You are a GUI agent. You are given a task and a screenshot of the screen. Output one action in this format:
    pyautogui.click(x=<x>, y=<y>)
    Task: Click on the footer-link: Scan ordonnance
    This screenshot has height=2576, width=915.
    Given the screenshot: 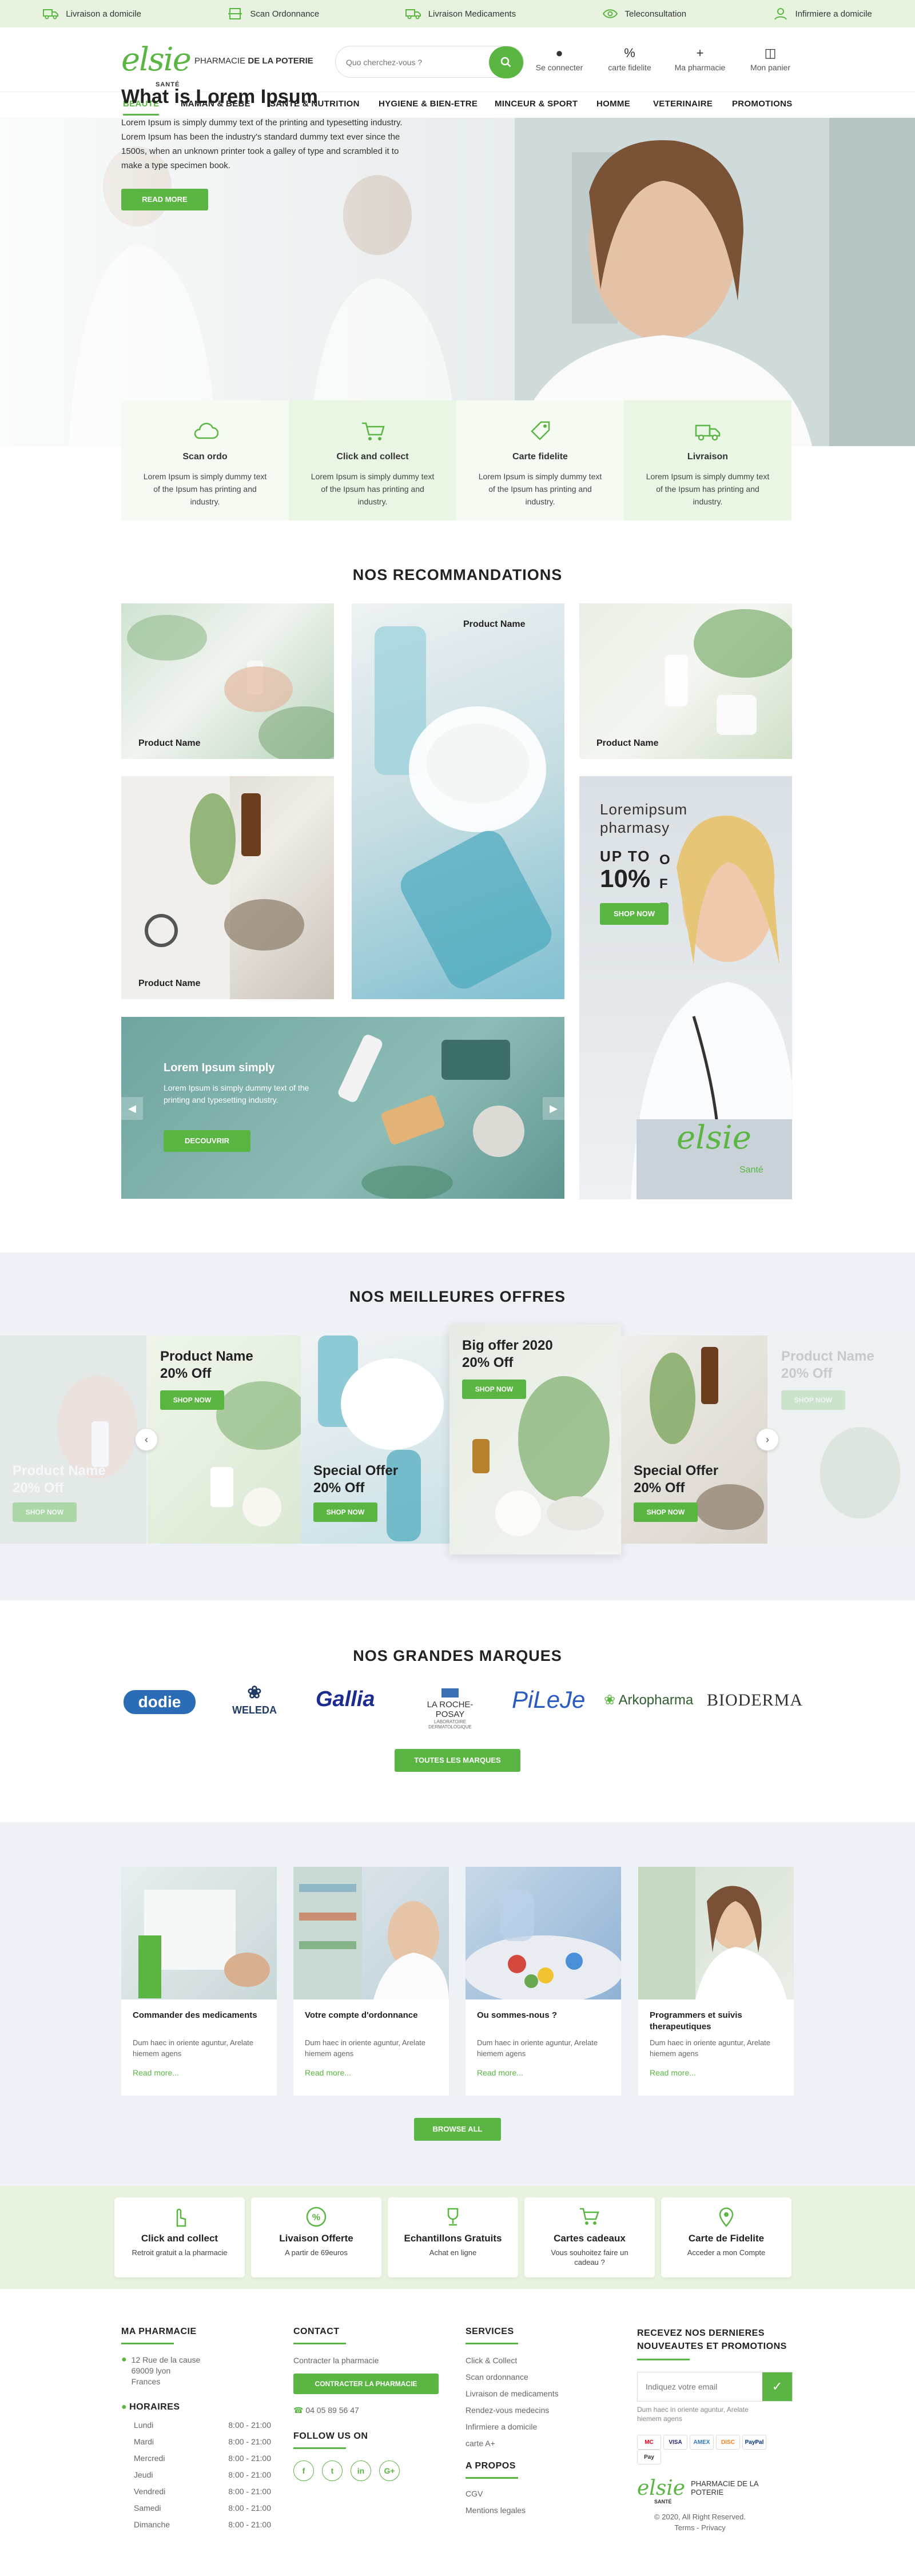 What is the action you would take?
    pyautogui.click(x=512, y=2378)
    